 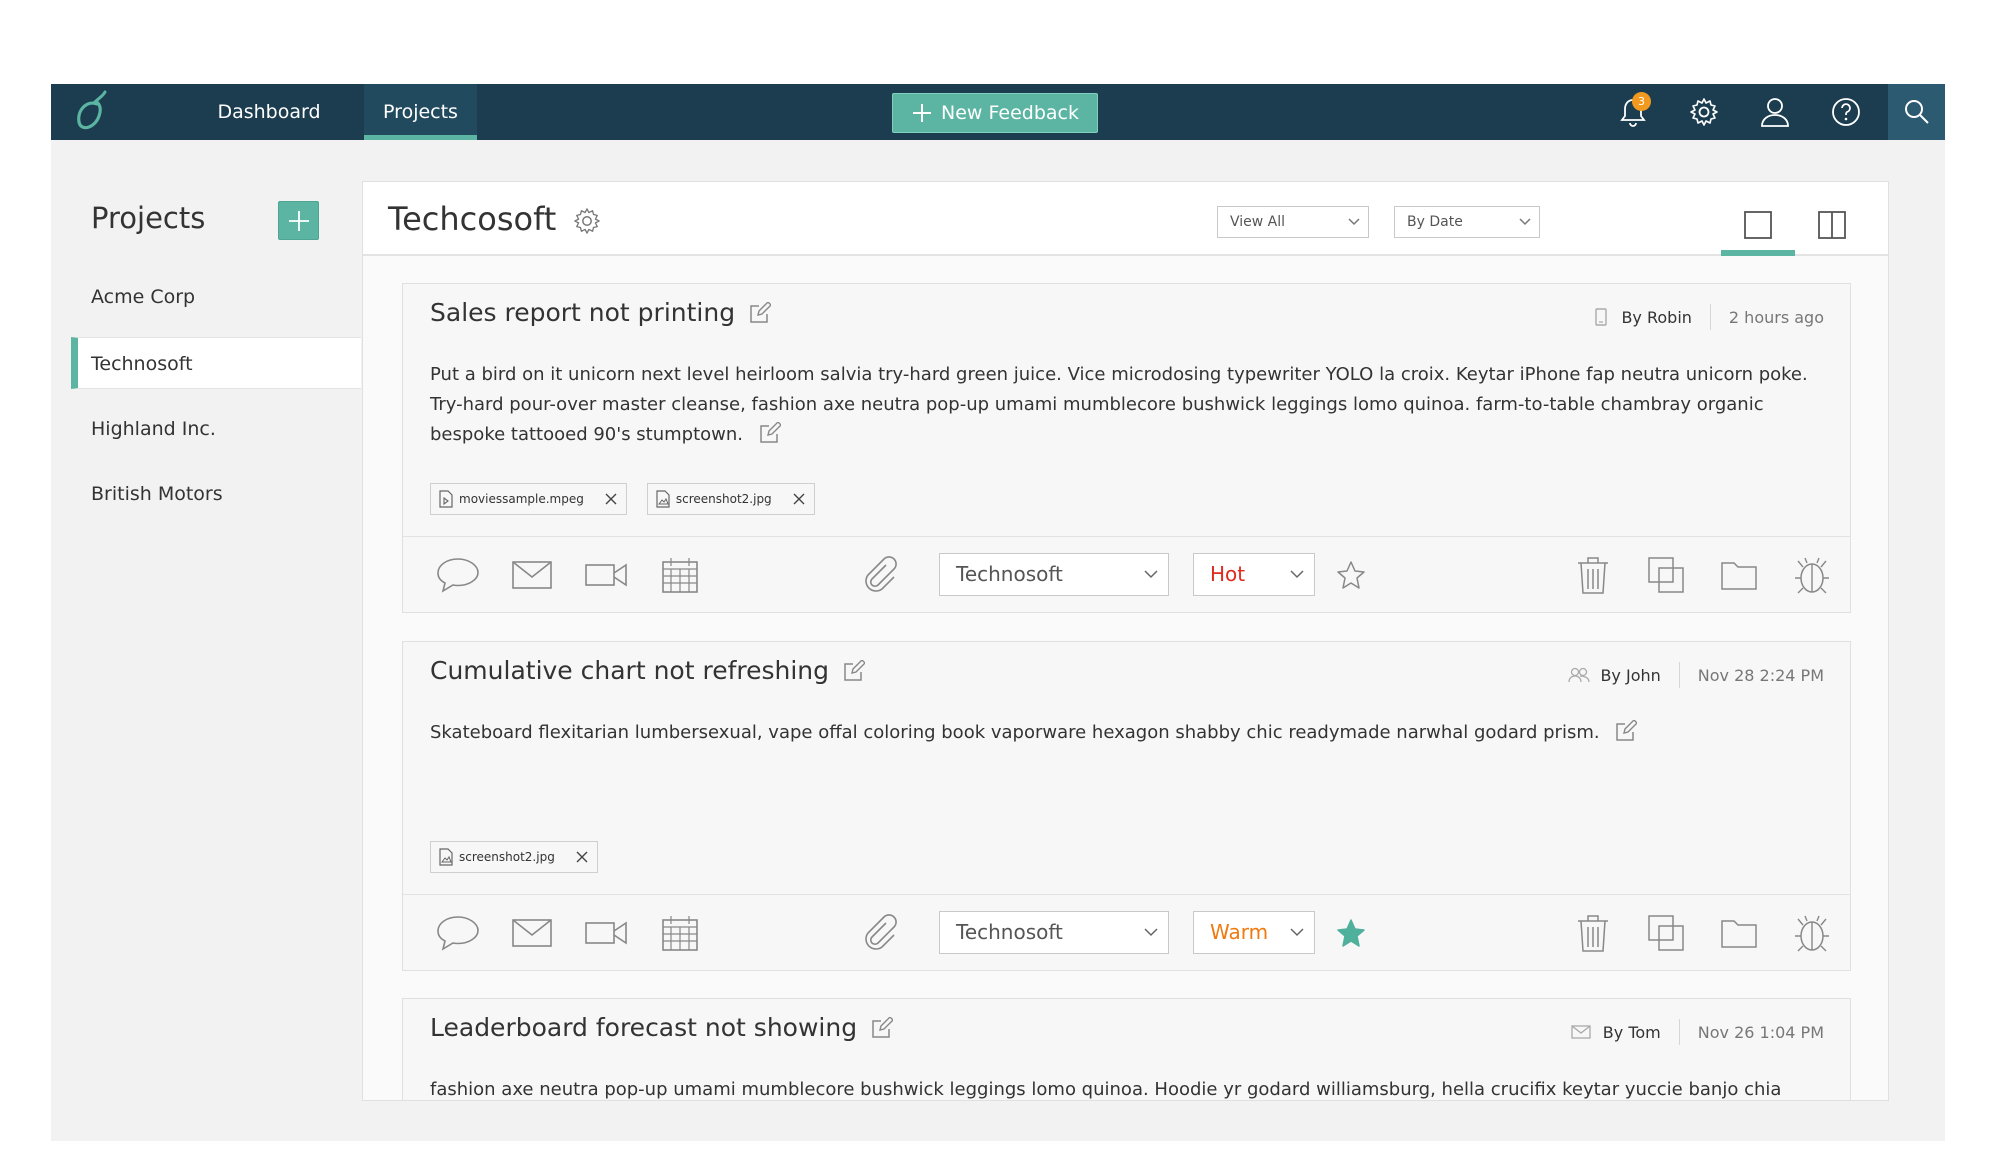 What do you see at coordinates (1601, 317) in the screenshot?
I see `phone-icon` at bounding box center [1601, 317].